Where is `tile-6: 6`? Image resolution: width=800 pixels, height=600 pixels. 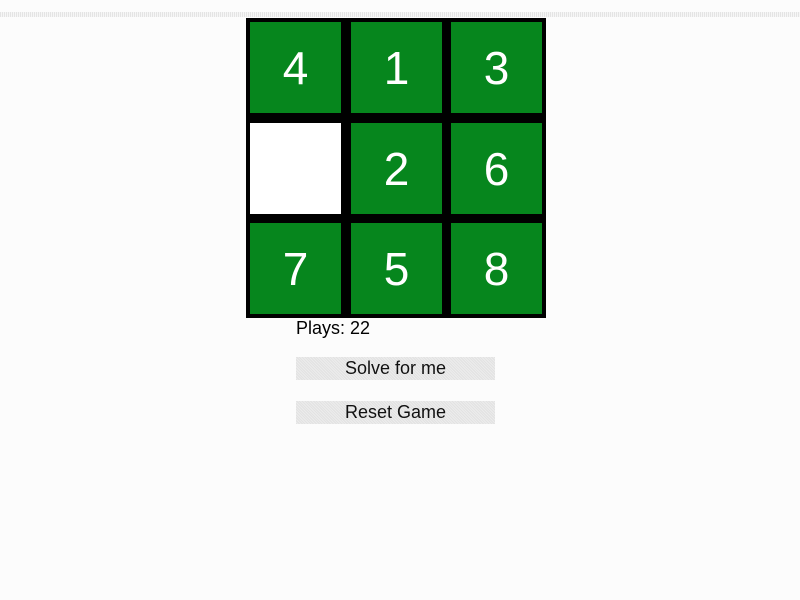
tile-6: 6 is located at coordinates (496, 168).